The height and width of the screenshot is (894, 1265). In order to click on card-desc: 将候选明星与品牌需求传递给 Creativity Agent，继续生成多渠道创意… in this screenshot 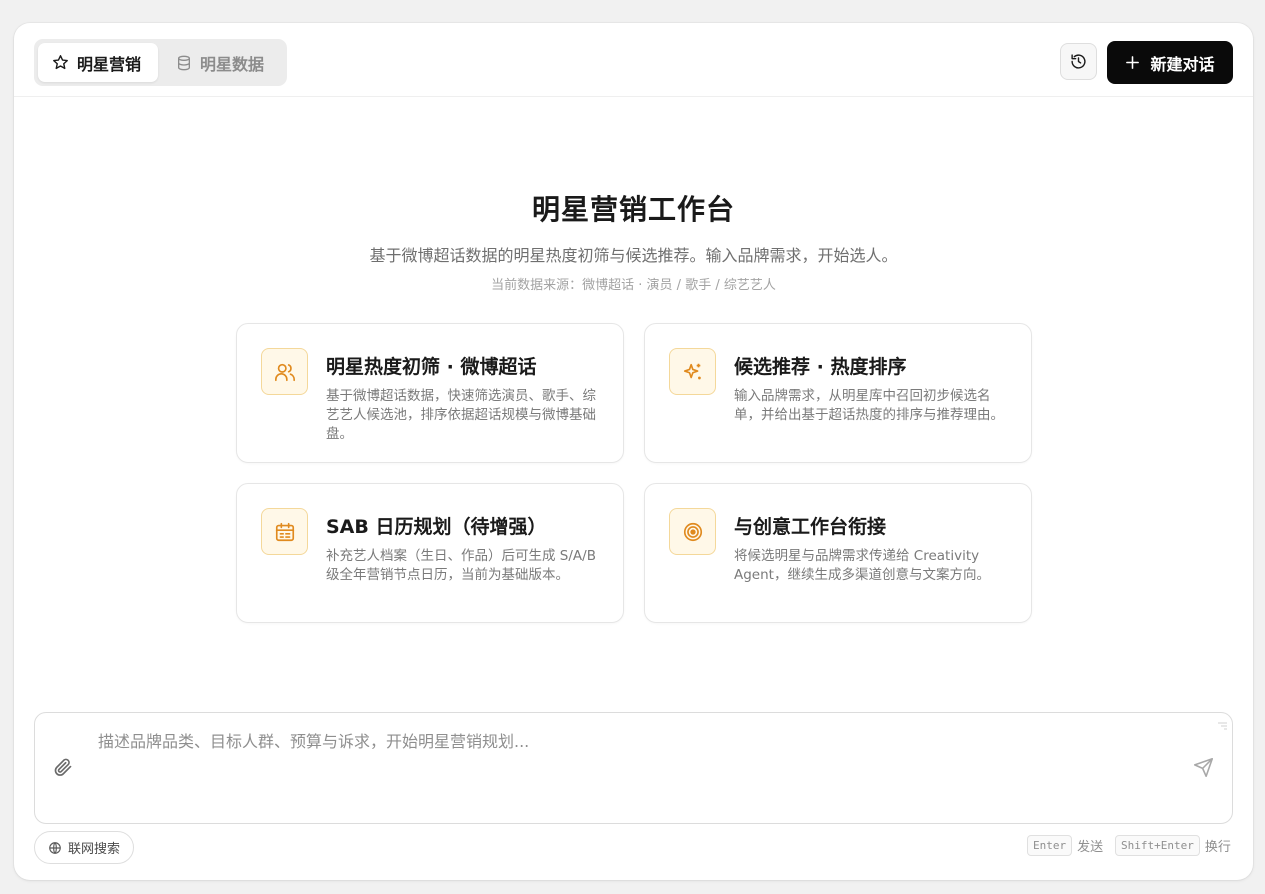, I will do `click(862, 565)`.